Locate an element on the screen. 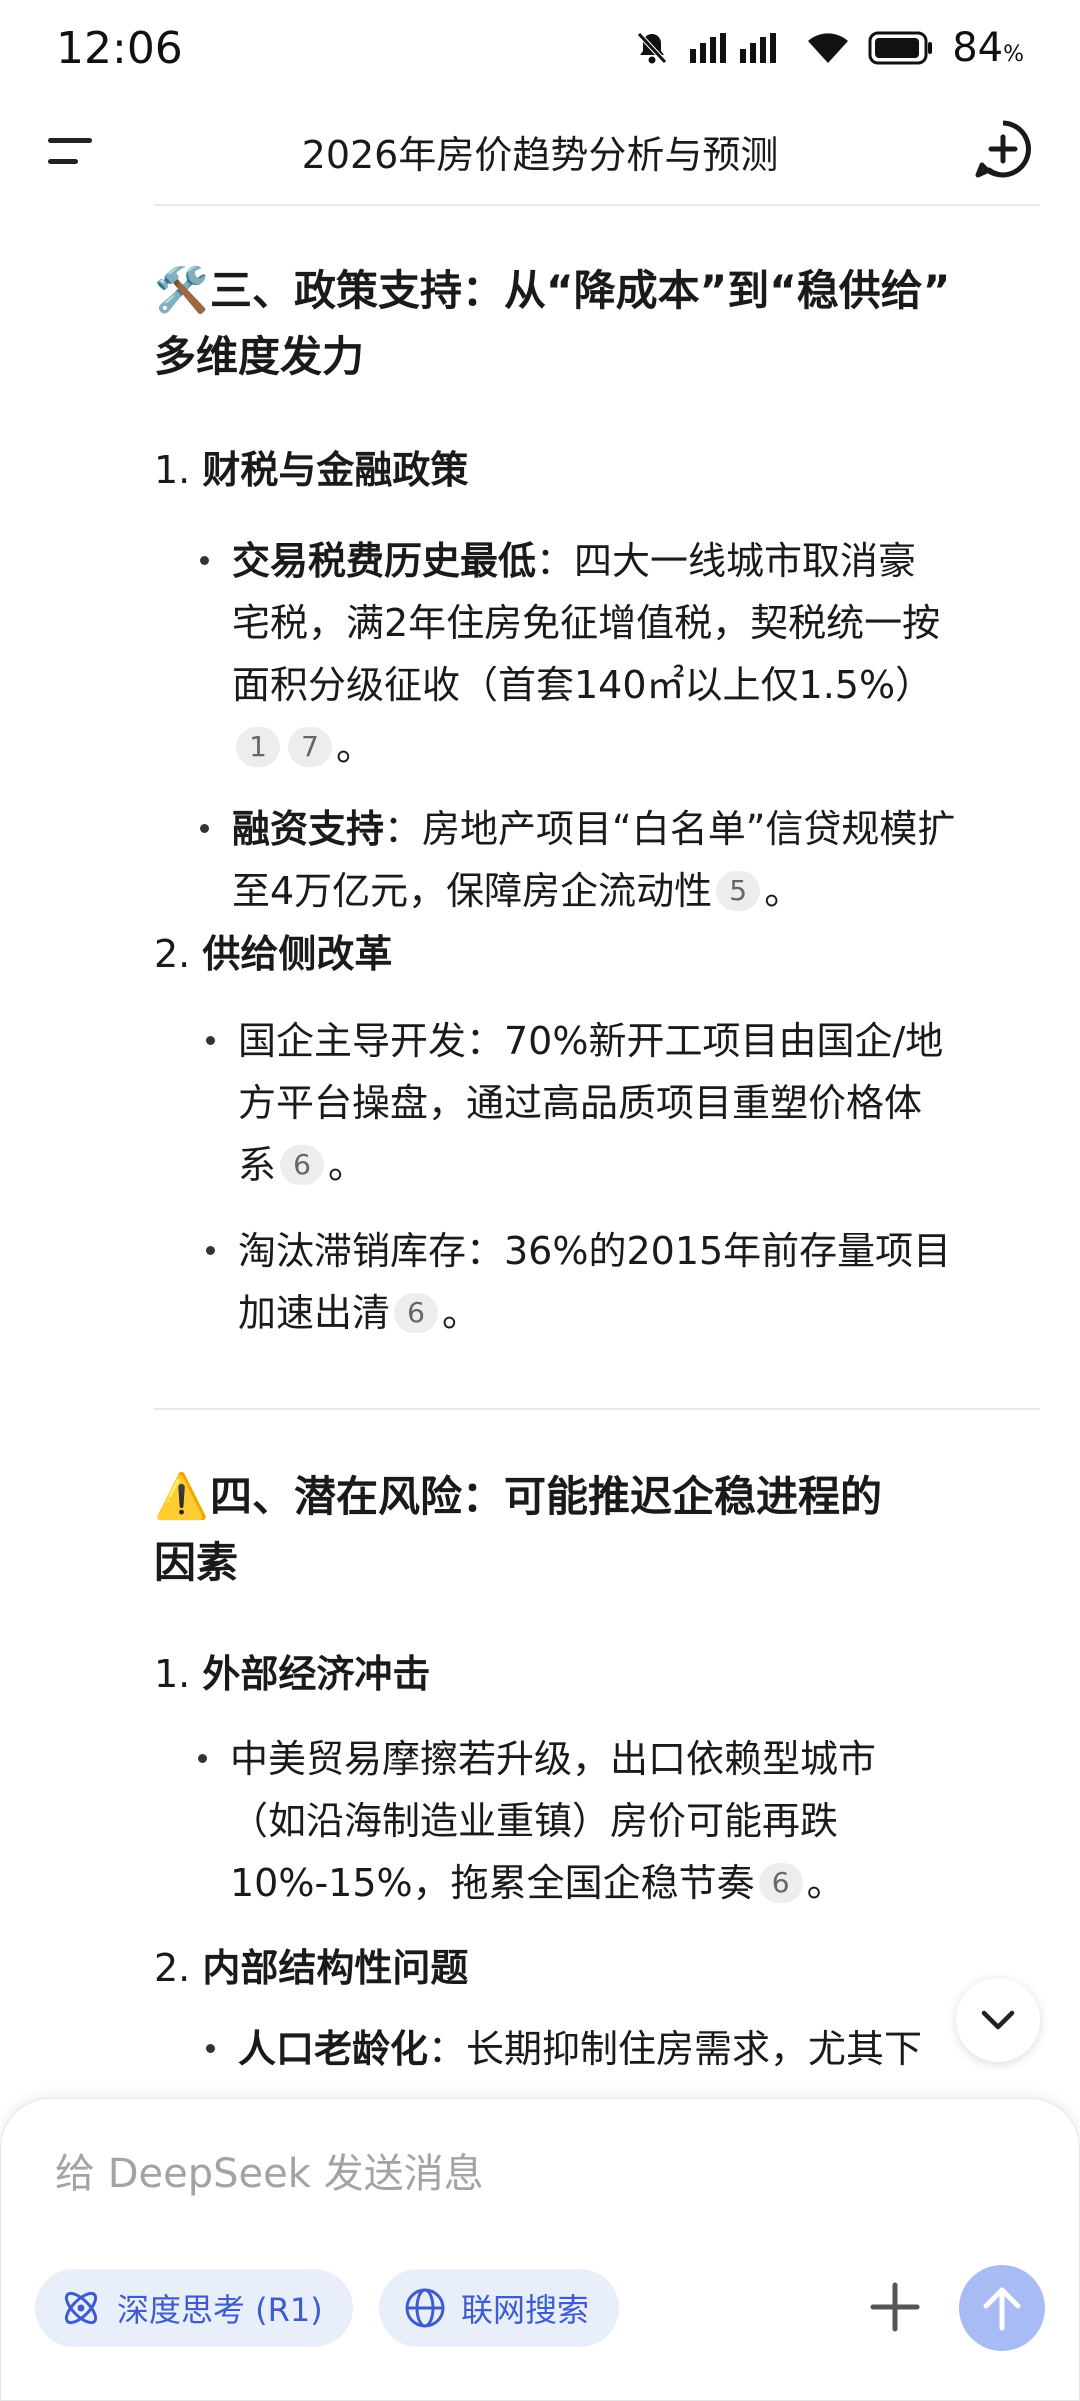 The height and width of the screenshot is (2401, 1080). status-bar: 12:06 84% is located at coordinates (540, 48).